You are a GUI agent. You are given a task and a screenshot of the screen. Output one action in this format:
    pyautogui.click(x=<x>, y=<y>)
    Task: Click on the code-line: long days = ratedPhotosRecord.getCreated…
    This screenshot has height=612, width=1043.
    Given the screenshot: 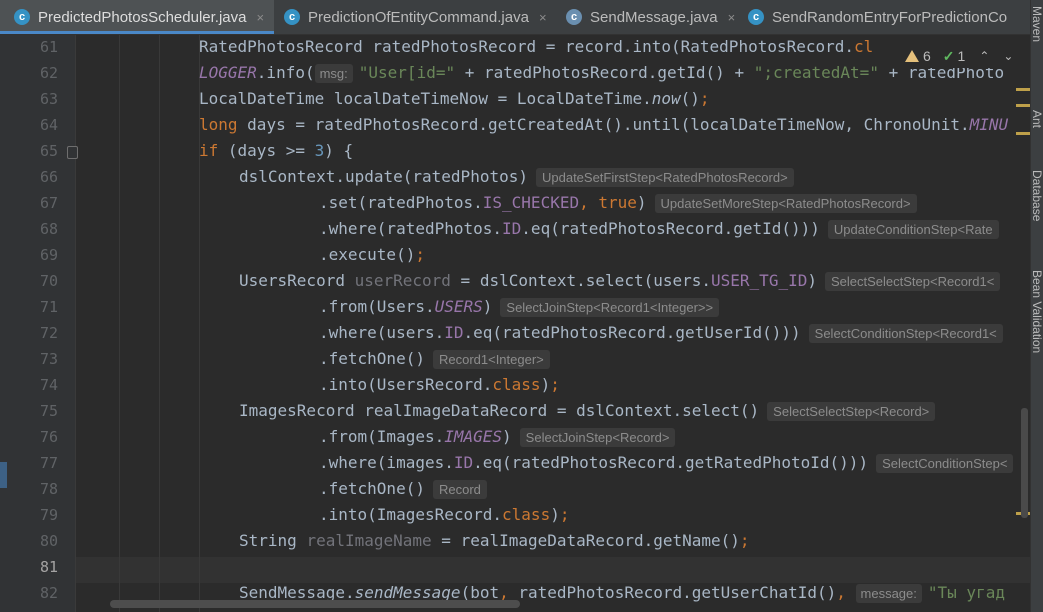 What is the action you would take?
    pyautogui.click(x=603, y=125)
    